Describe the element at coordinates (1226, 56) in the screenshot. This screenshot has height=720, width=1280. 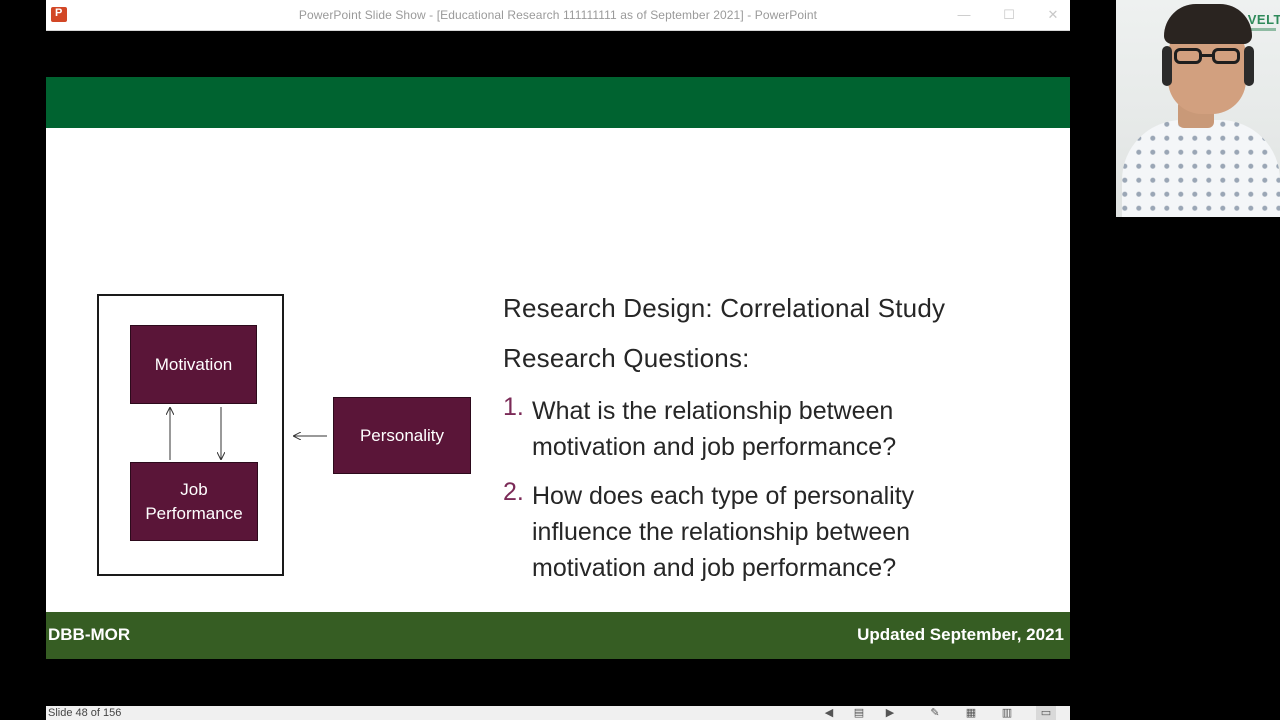
I see `glasses-lens-right` at that location.